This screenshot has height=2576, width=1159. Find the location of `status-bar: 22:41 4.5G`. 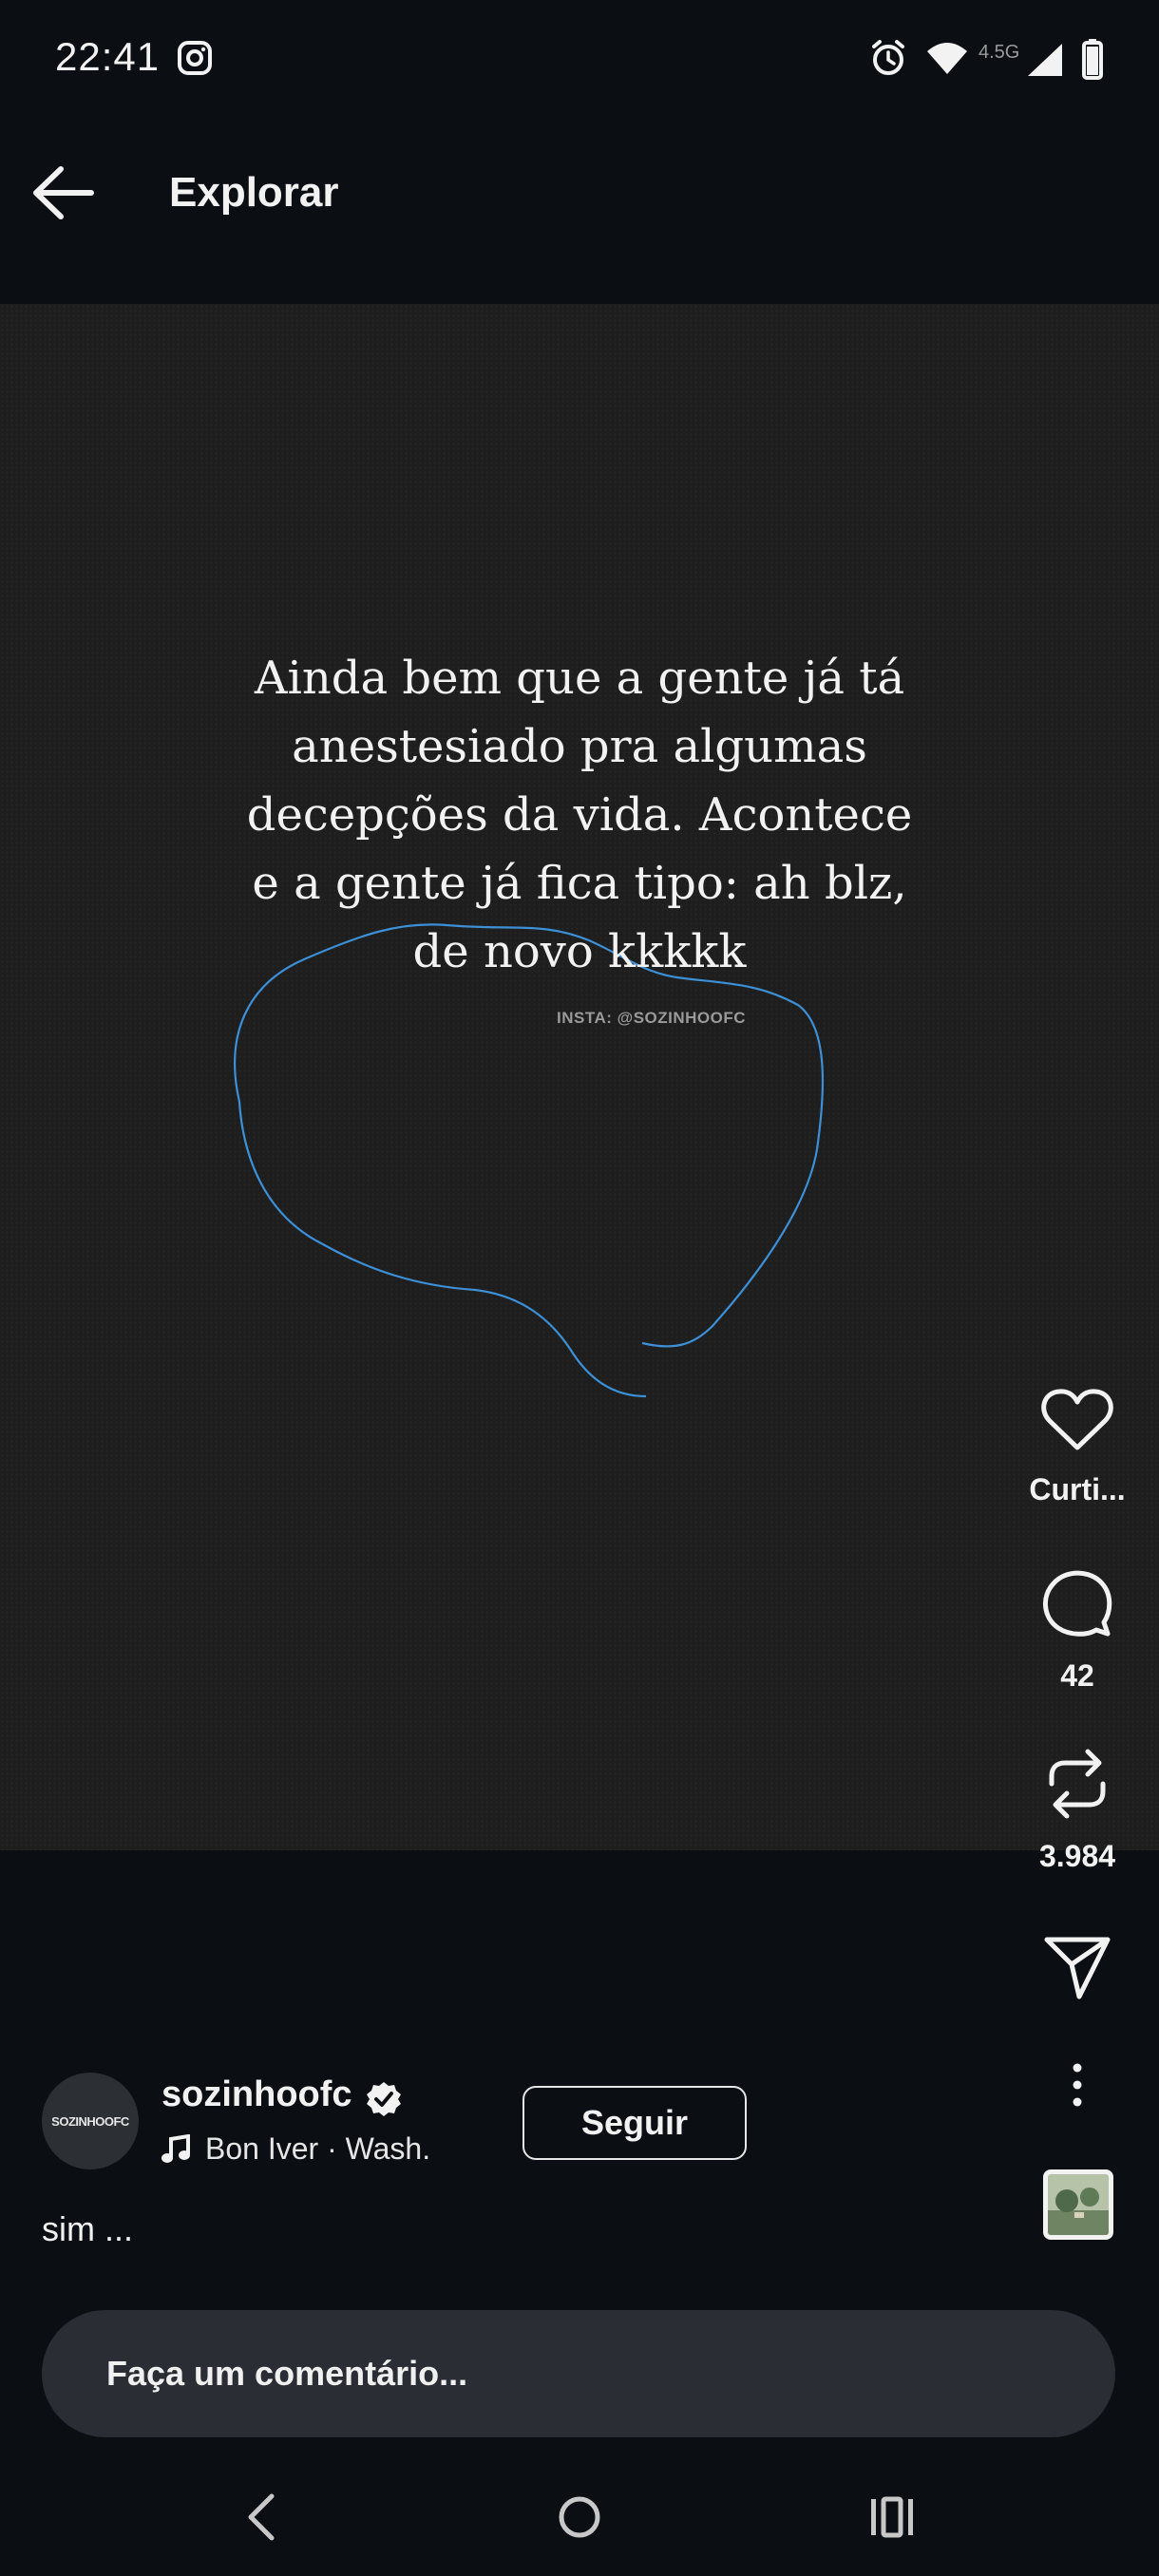

status-bar: 22:41 4.5G is located at coordinates (579, 58).